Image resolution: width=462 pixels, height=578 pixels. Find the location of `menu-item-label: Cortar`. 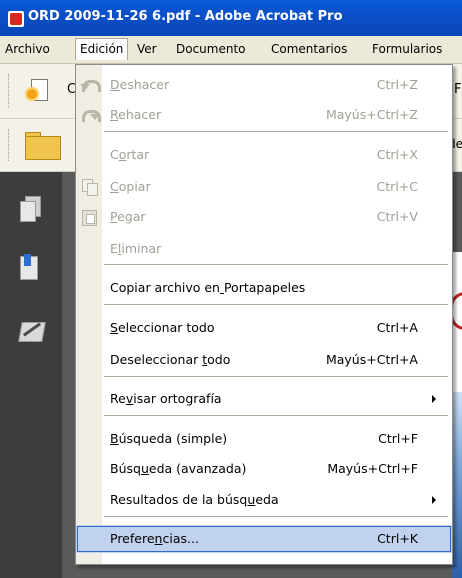

menu-item-label: Cortar is located at coordinates (130, 154).